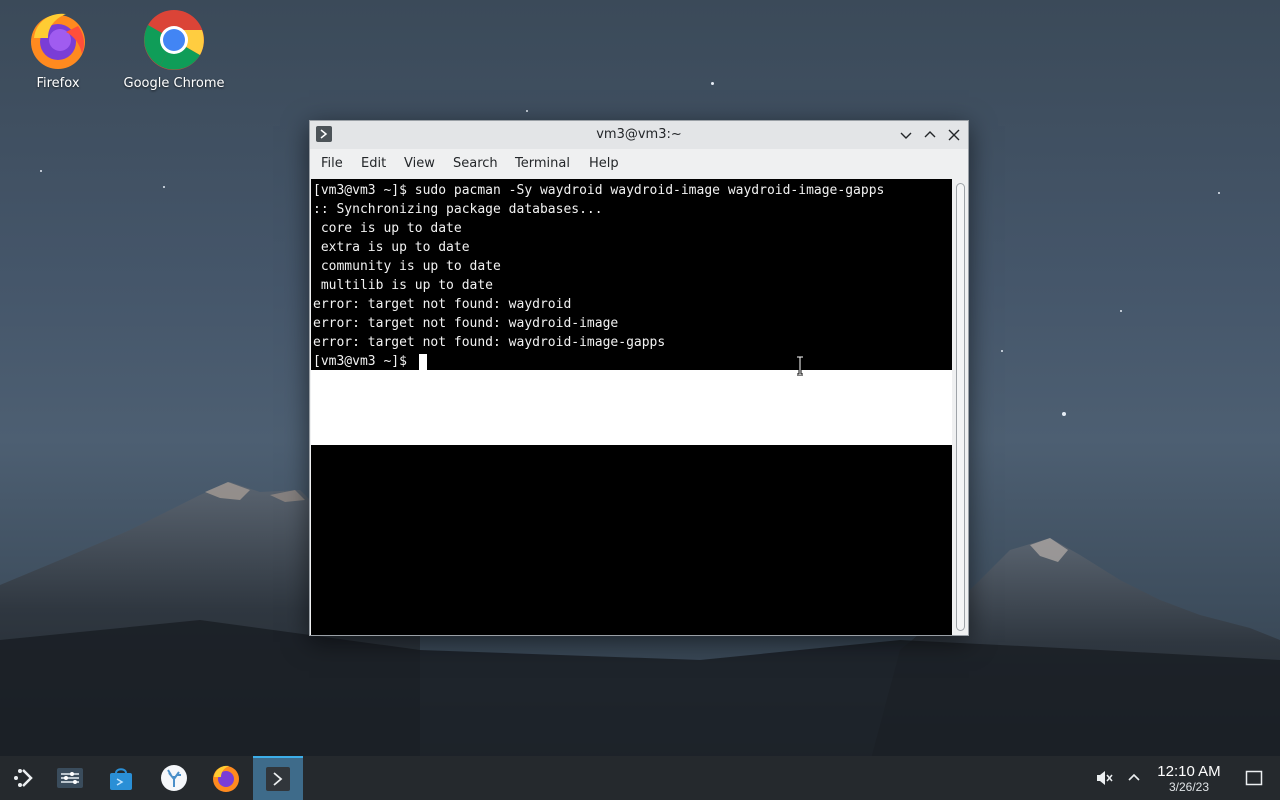  I want to click on clock-date: 3/26/23, so click(1189, 787).